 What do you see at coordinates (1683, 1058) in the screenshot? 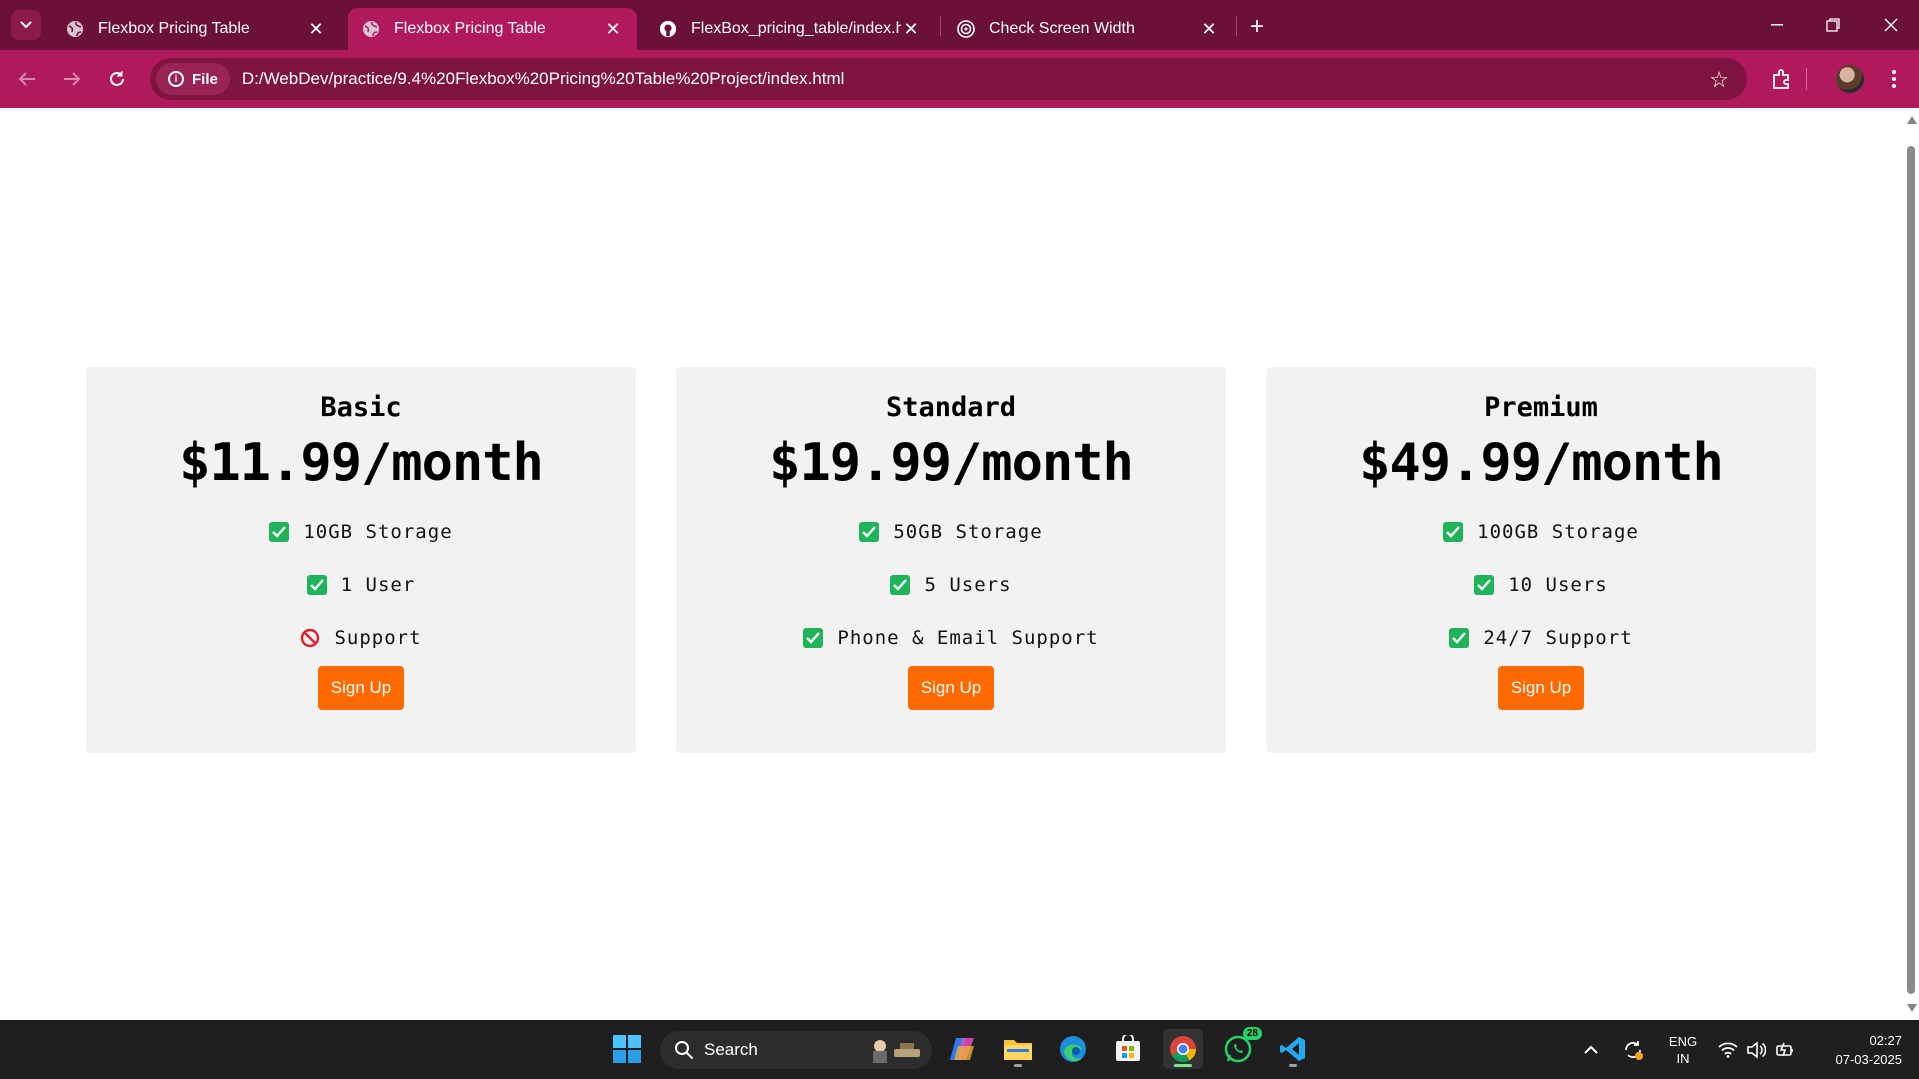
I see `region-code: IN` at bounding box center [1683, 1058].